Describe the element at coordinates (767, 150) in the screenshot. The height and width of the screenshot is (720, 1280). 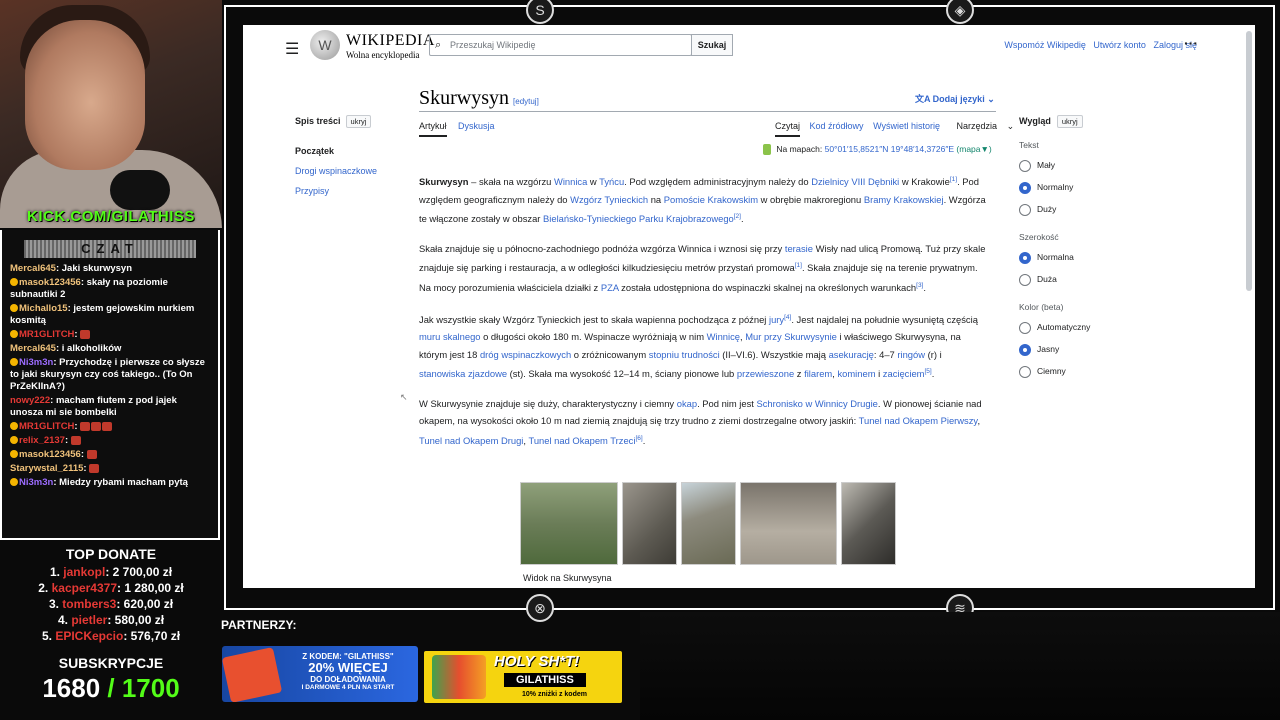
I see `map-pin-icon` at that location.